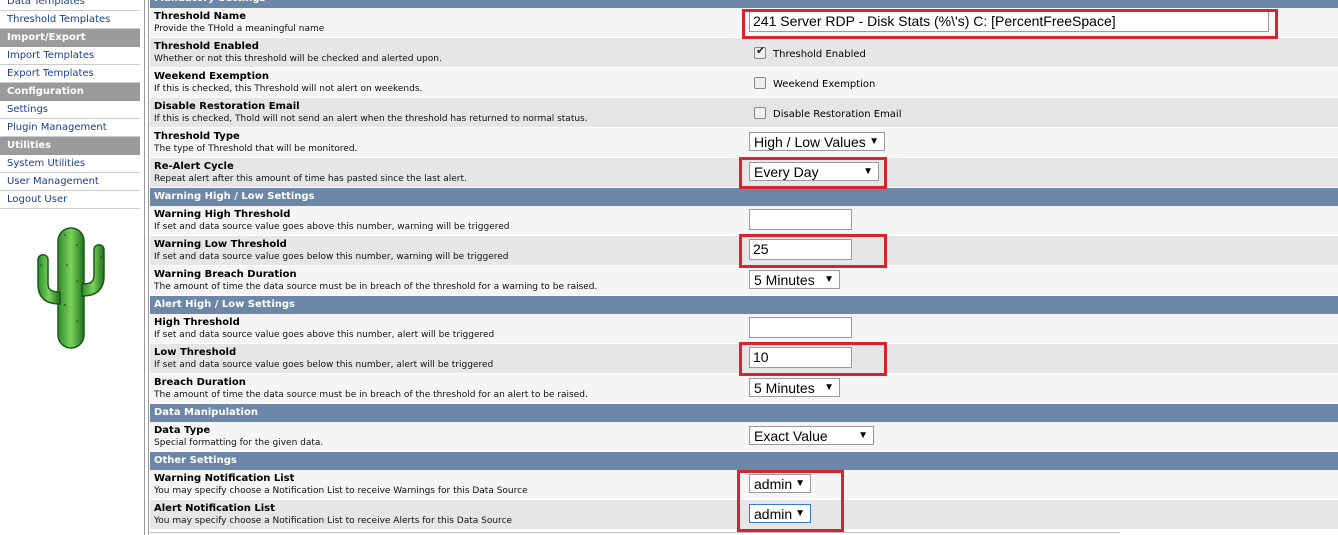 This screenshot has height=535, width=1338. Describe the element at coordinates (148, 267) in the screenshot. I see `sidebar-divider-inner` at that location.